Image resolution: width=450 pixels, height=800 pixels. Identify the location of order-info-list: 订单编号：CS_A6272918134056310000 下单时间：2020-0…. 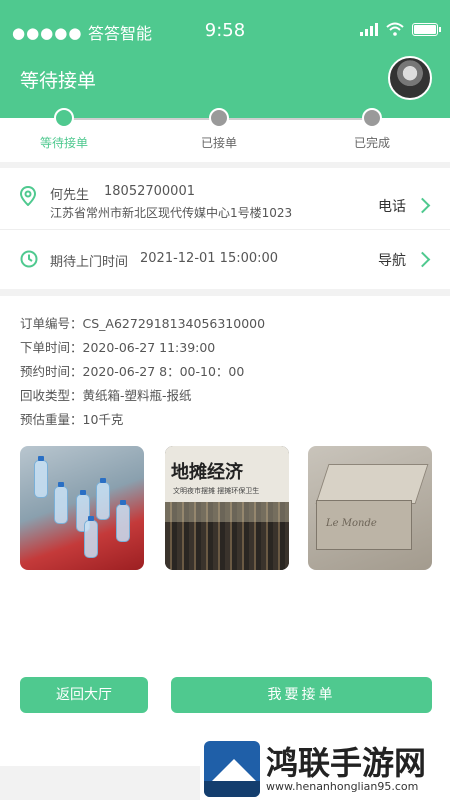
(142, 372).